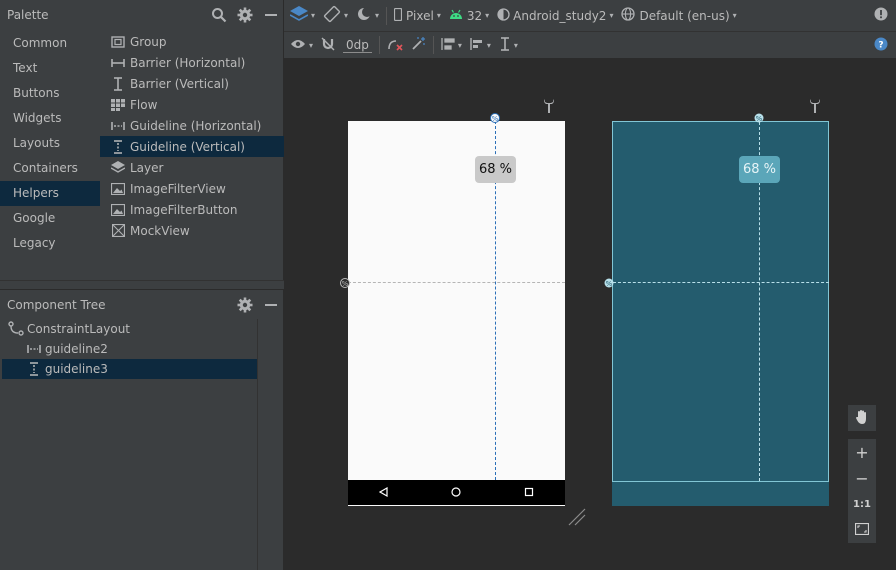 This screenshot has width=896, height=570. I want to click on category-text: Text, so click(50, 68).